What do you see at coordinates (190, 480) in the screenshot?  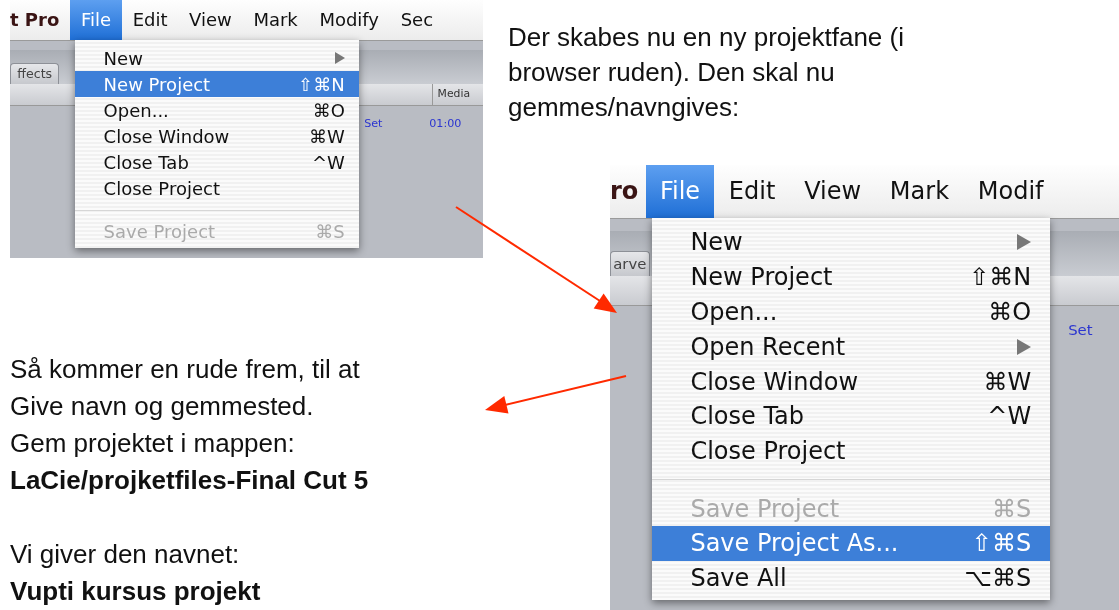 I see `instruction-text: LaCie/projketfiles-Final Cut 5` at bounding box center [190, 480].